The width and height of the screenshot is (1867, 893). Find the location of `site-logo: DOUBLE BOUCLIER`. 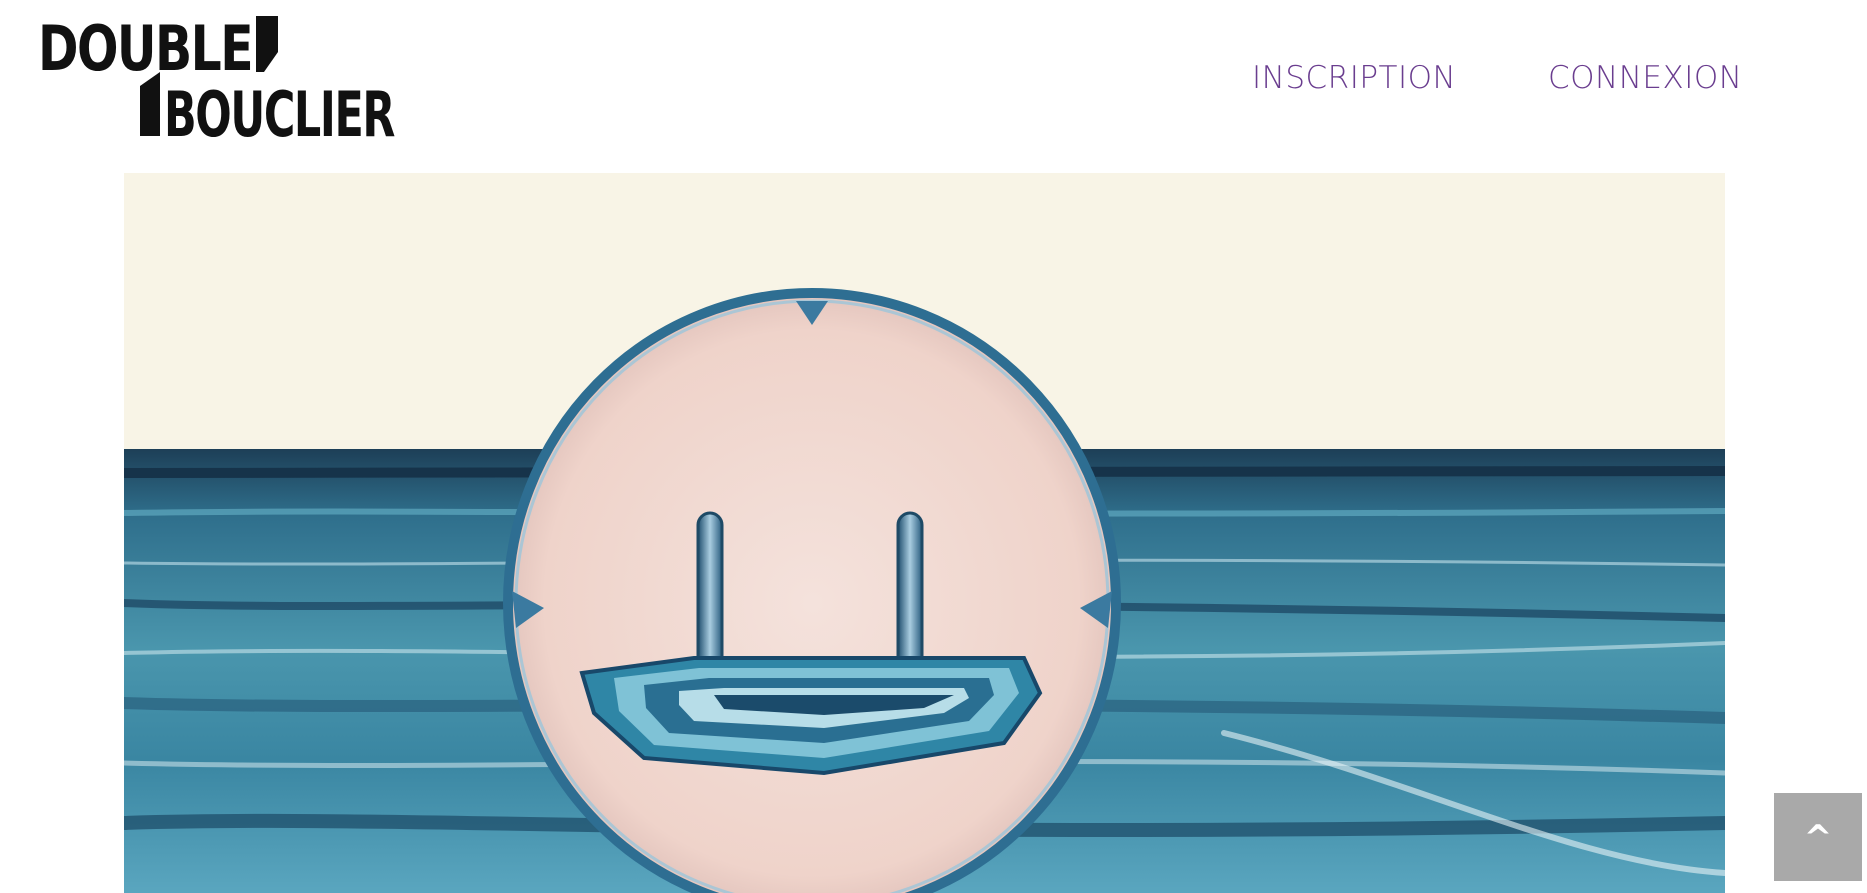

site-logo: DOUBLE BOUCLIER is located at coordinates (218, 81).